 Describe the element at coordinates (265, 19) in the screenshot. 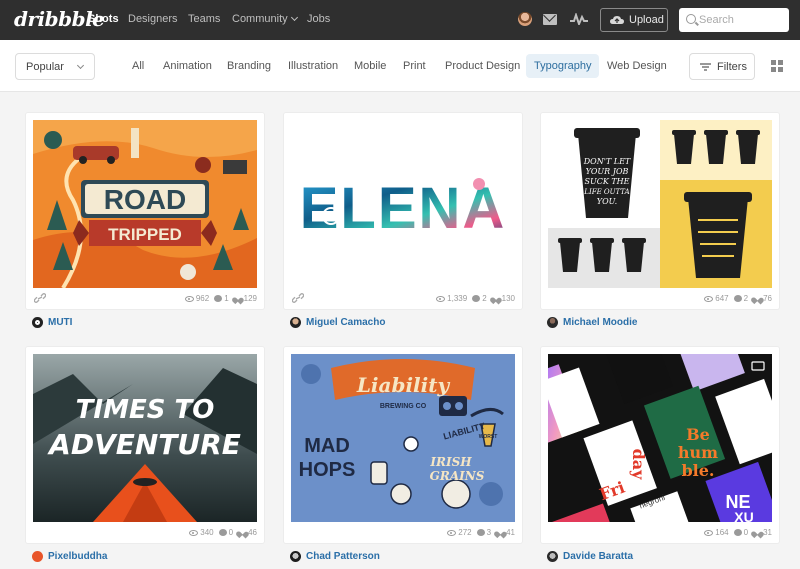

I see `nav-community: Community` at that location.